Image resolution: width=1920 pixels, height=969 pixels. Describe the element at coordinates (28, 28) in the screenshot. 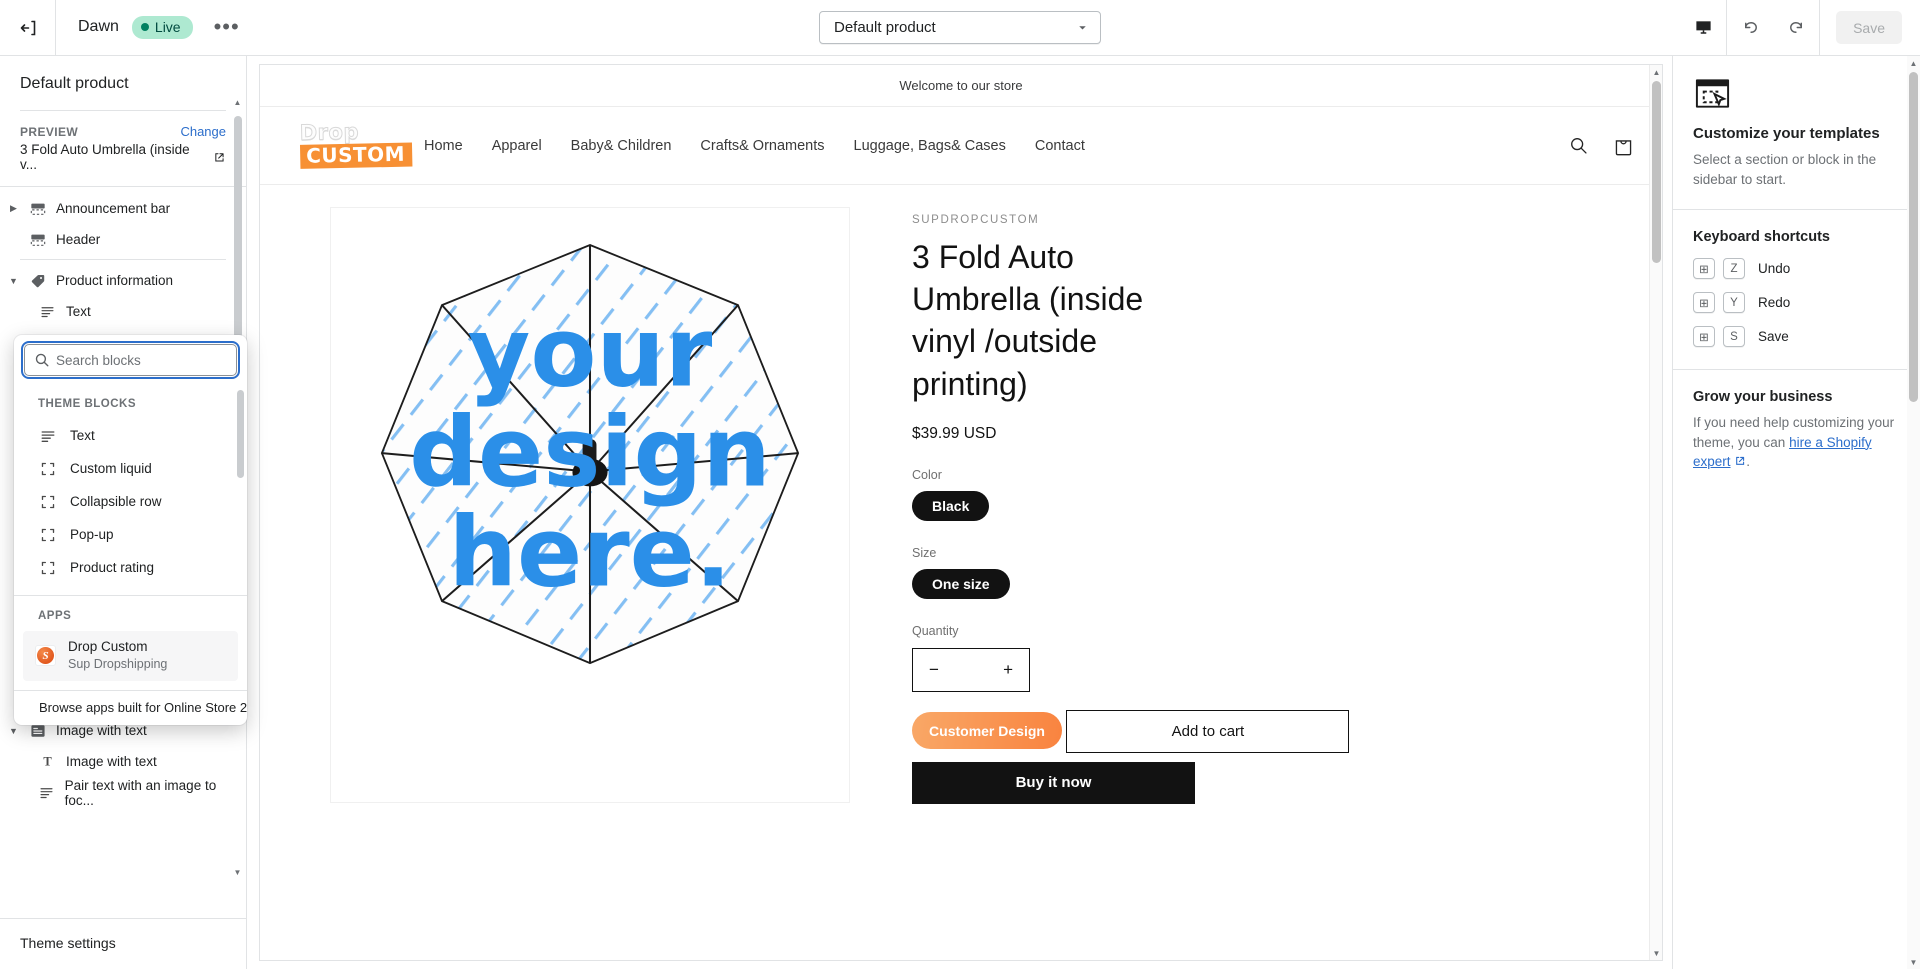

I see `exit-editor-button` at that location.